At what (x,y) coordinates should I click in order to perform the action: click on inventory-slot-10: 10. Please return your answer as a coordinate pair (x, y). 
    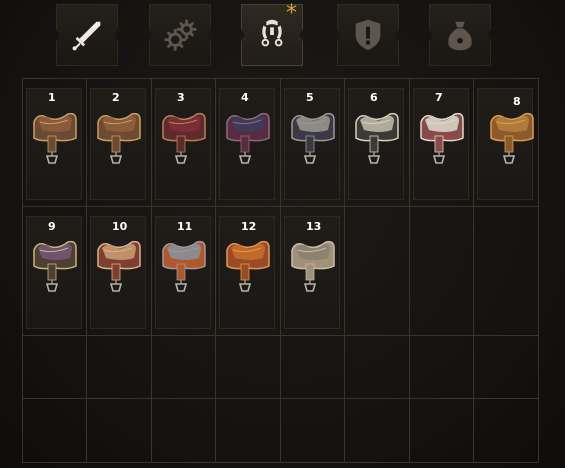
    Looking at the image, I should click on (118, 270).